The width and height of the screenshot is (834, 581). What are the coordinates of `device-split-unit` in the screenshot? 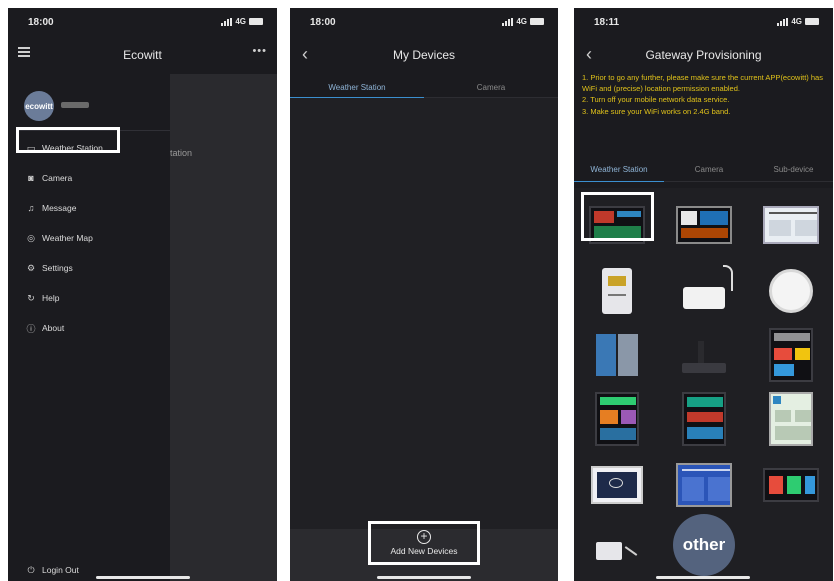 It's located at (617, 355).